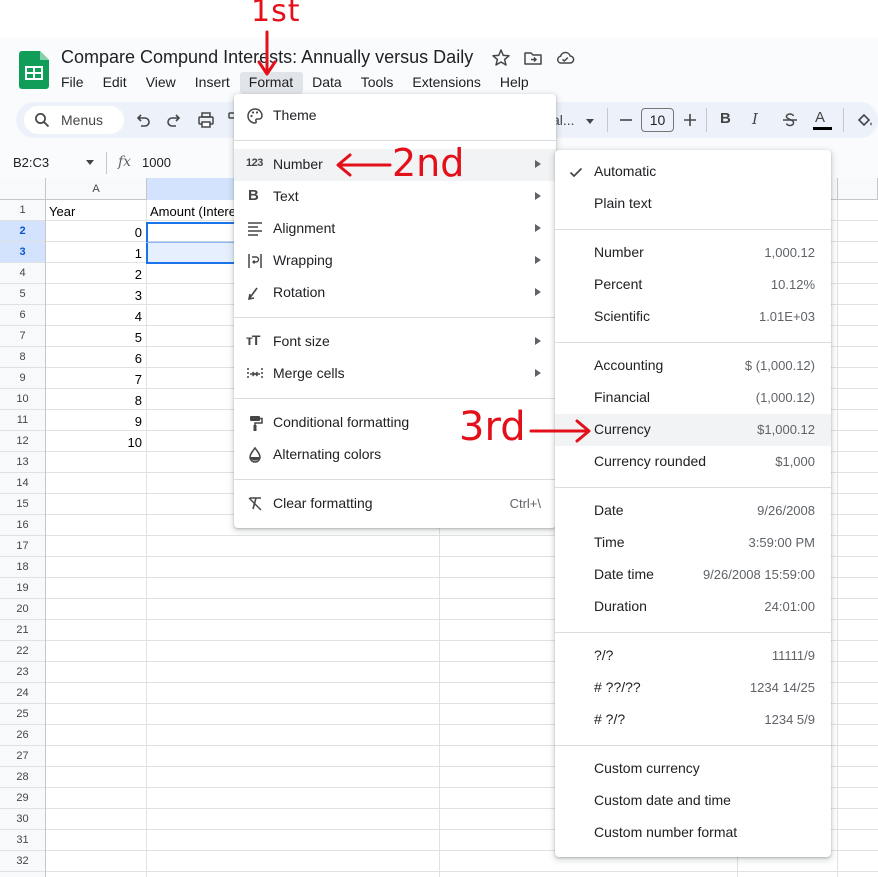 The image size is (878, 877). What do you see at coordinates (90, 162) in the screenshot?
I see `name-box-dropdown-icon` at bounding box center [90, 162].